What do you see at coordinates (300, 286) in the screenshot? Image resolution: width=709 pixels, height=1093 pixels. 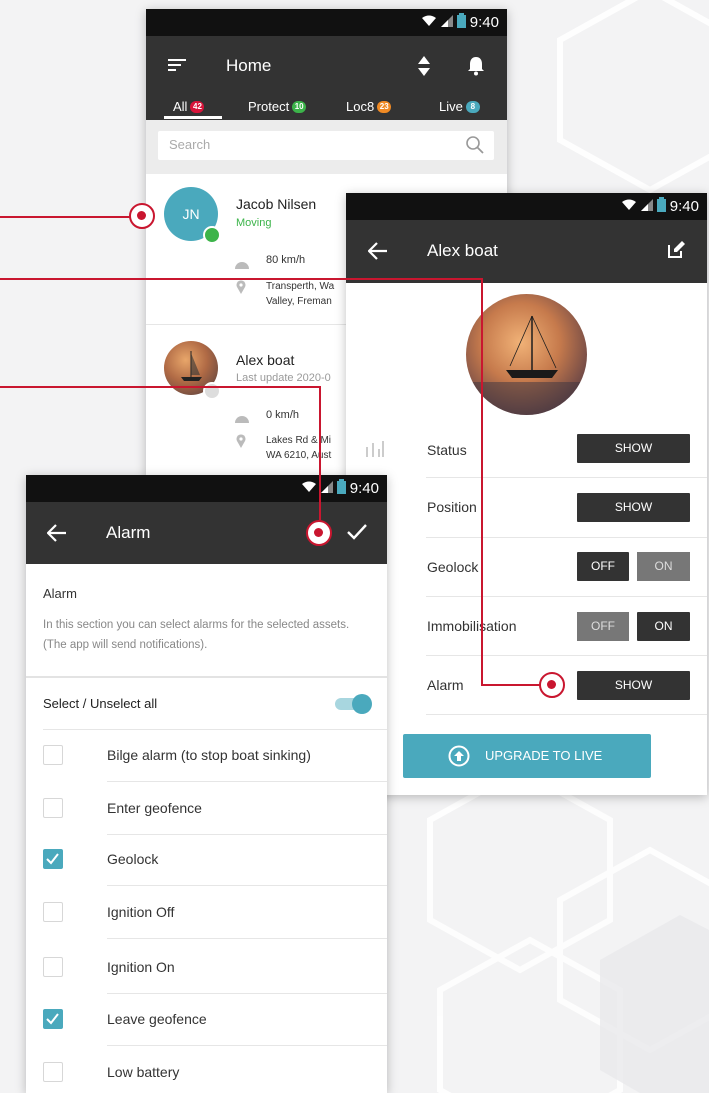 I see `asset-address-line1: Transperth, Wa` at bounding box center [300, 286].